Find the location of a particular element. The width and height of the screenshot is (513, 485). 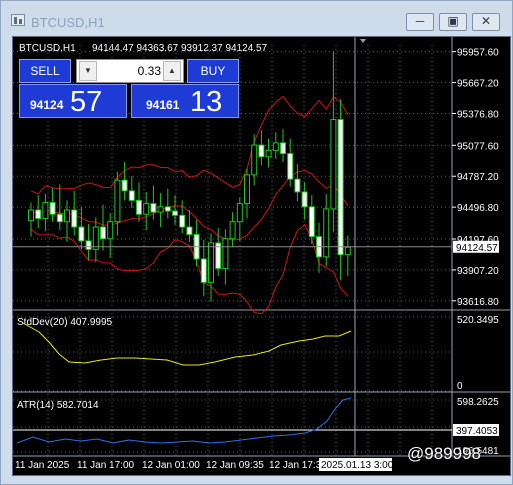

one-click-trading-panel: SELL ▼ 0.33 ▲ BUY 94124 57 94161 13 is located at coordinates (129, 89).